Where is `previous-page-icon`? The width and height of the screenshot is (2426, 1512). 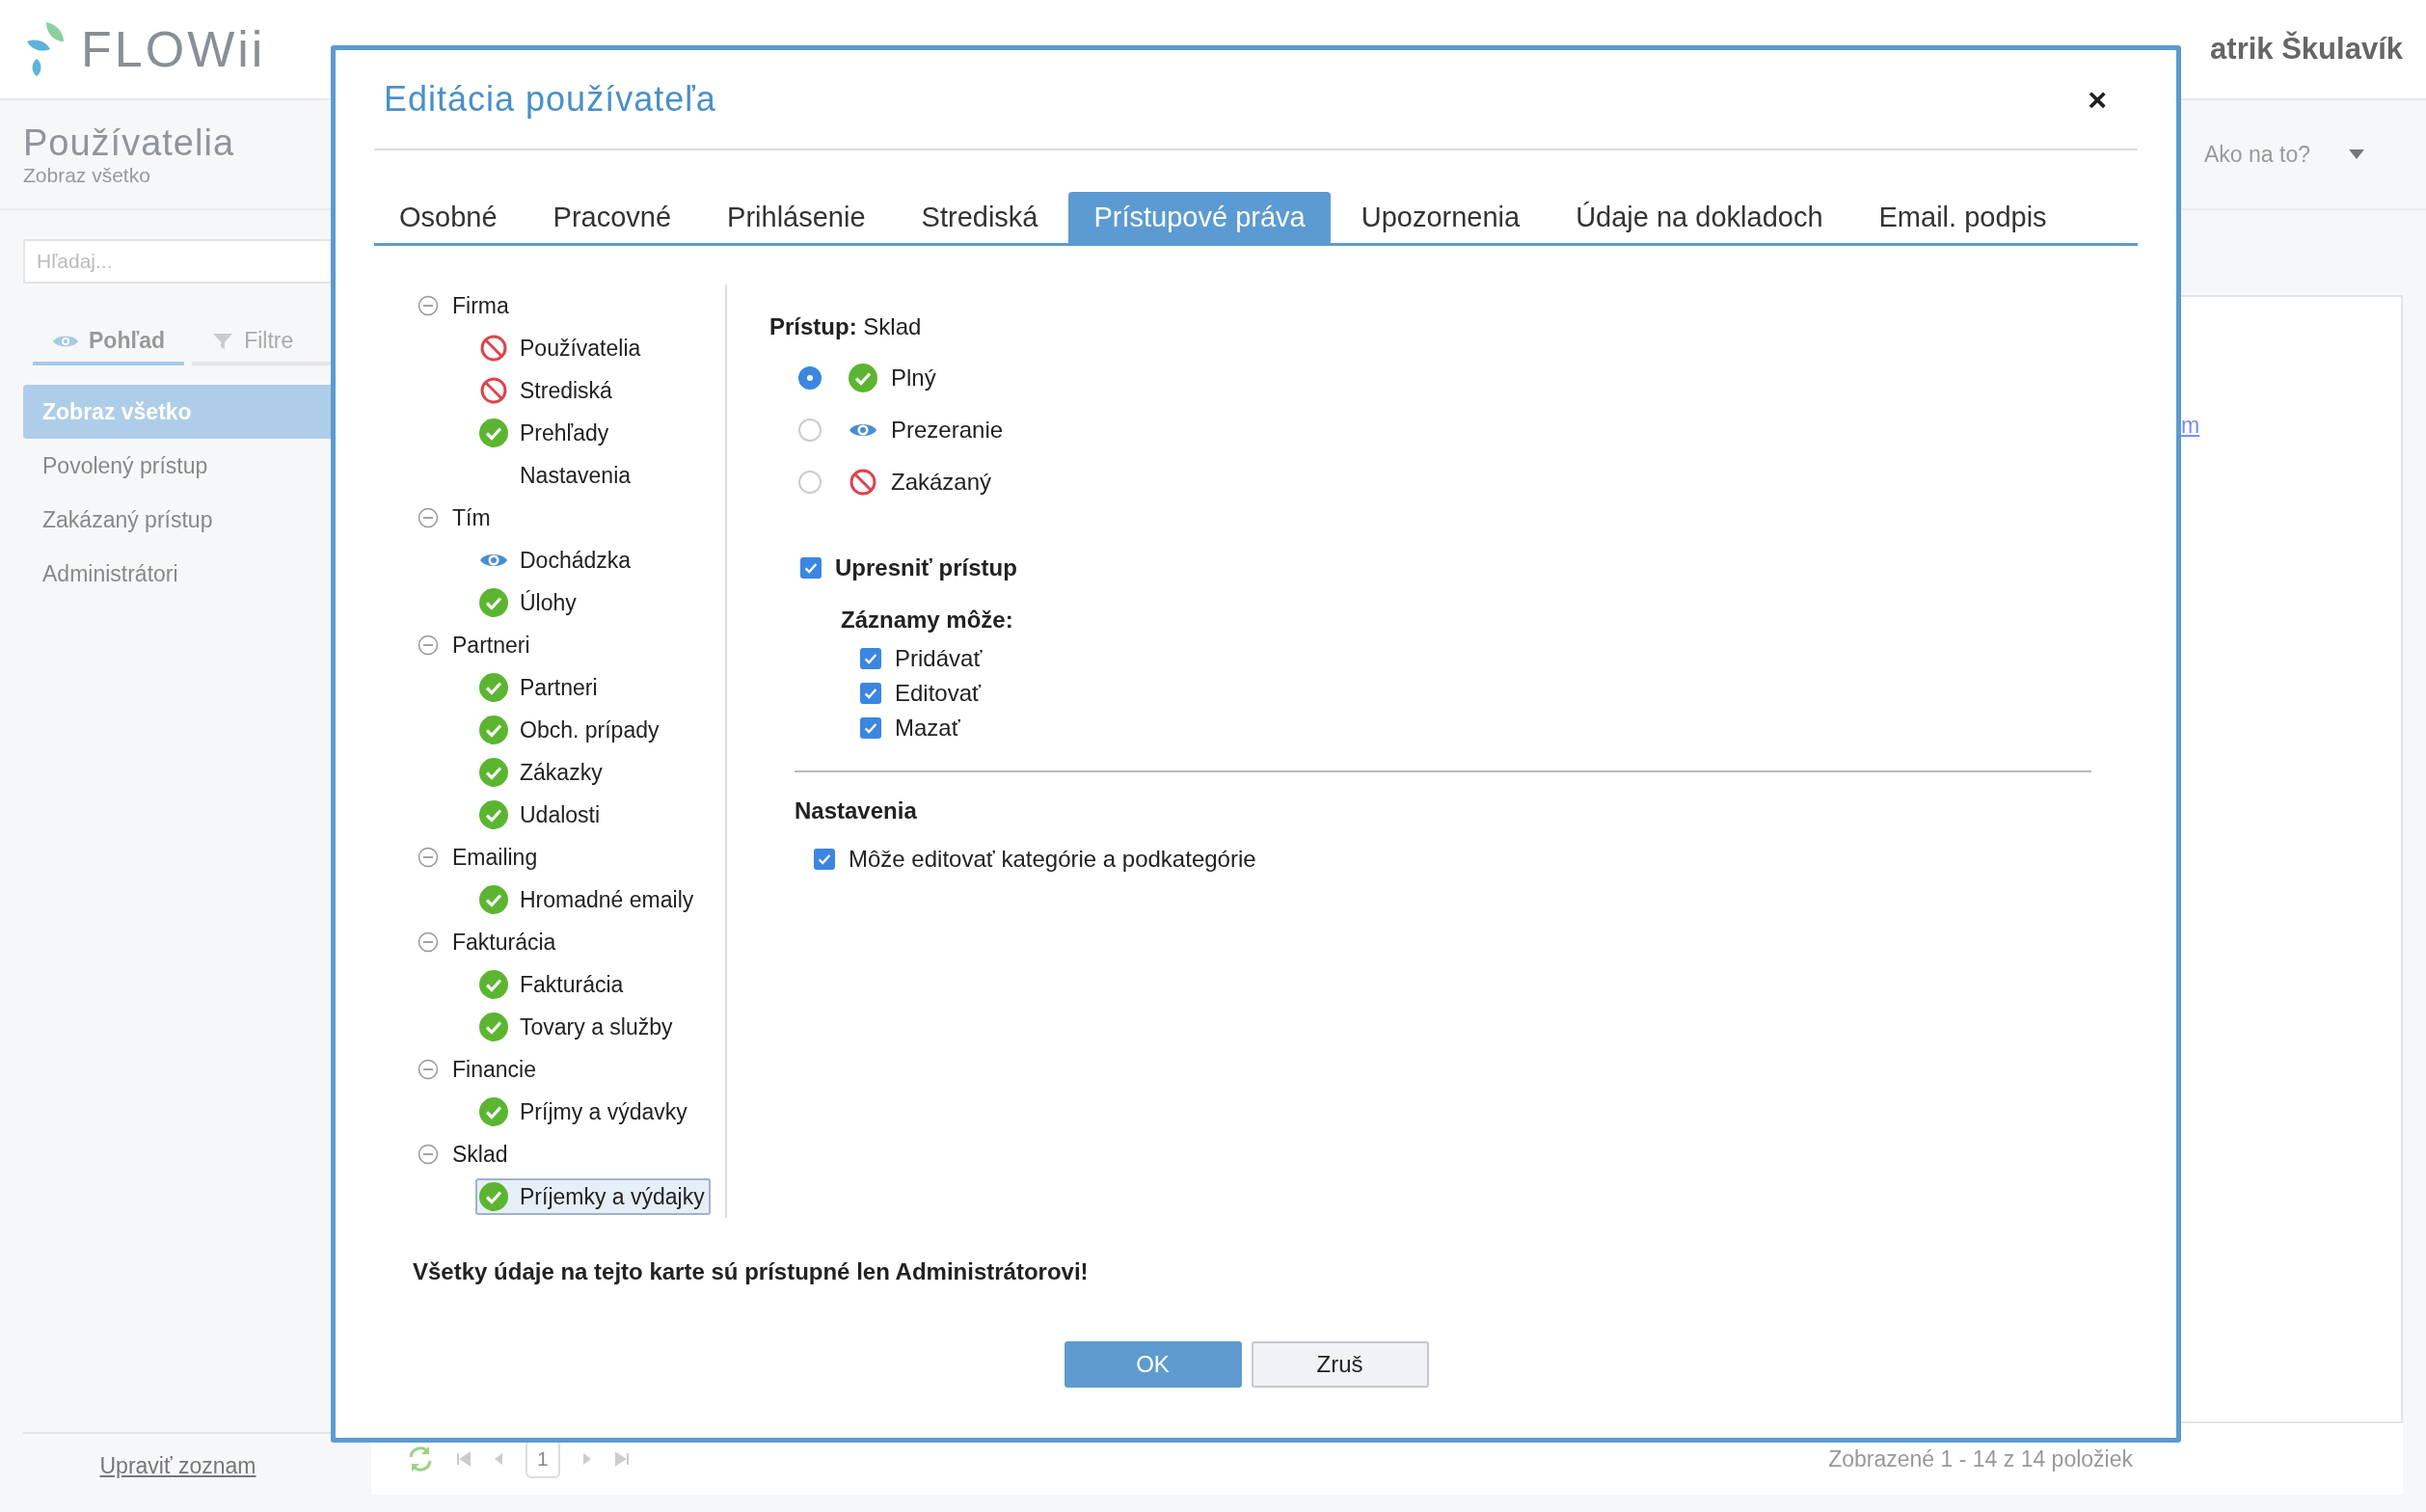
previous-page-icon is located at coordinates (498, 1459).